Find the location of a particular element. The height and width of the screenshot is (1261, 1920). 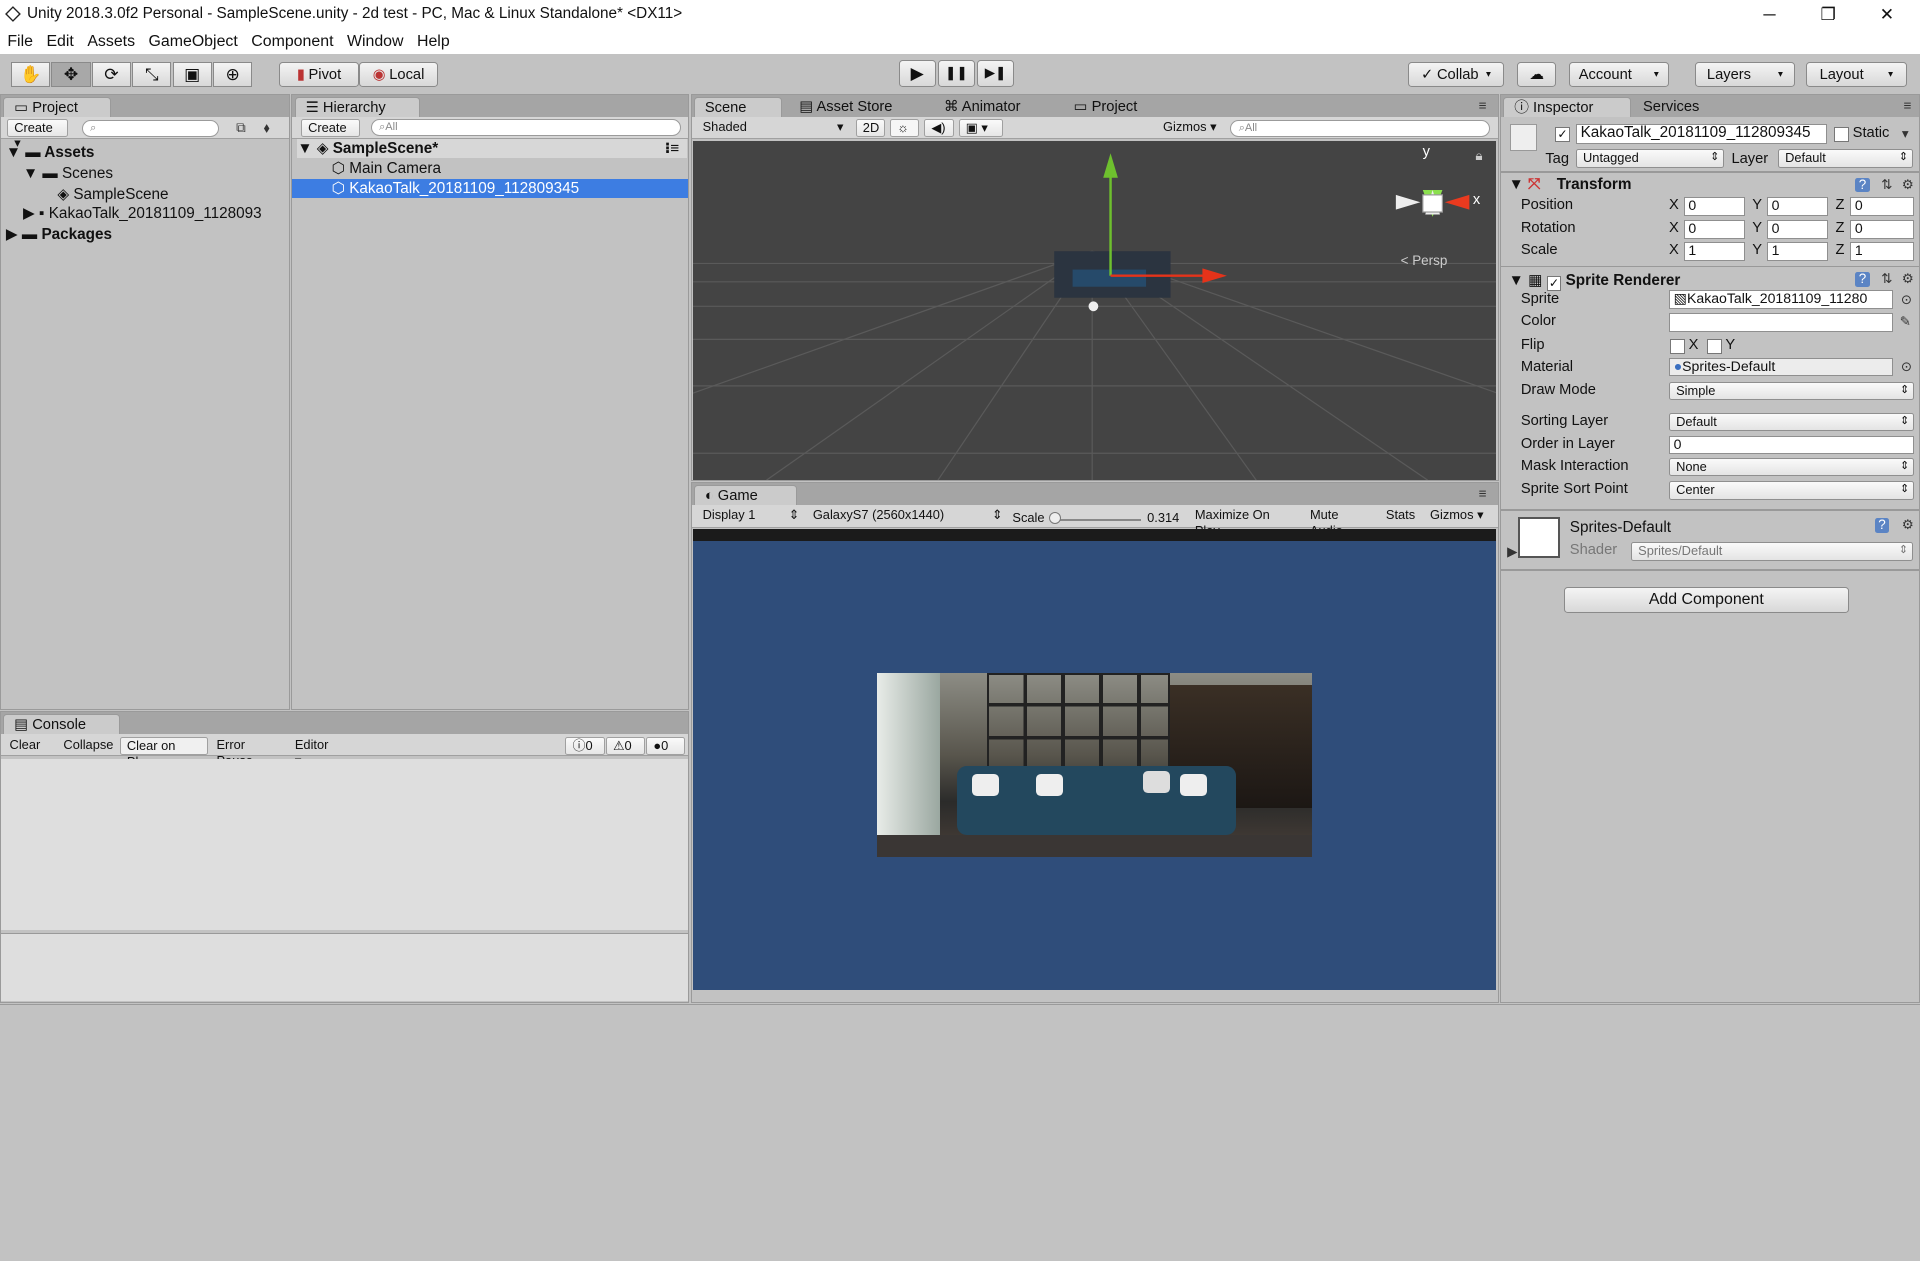

inspector-menu-icon: ≡ is located at coordinates (1907, 106).